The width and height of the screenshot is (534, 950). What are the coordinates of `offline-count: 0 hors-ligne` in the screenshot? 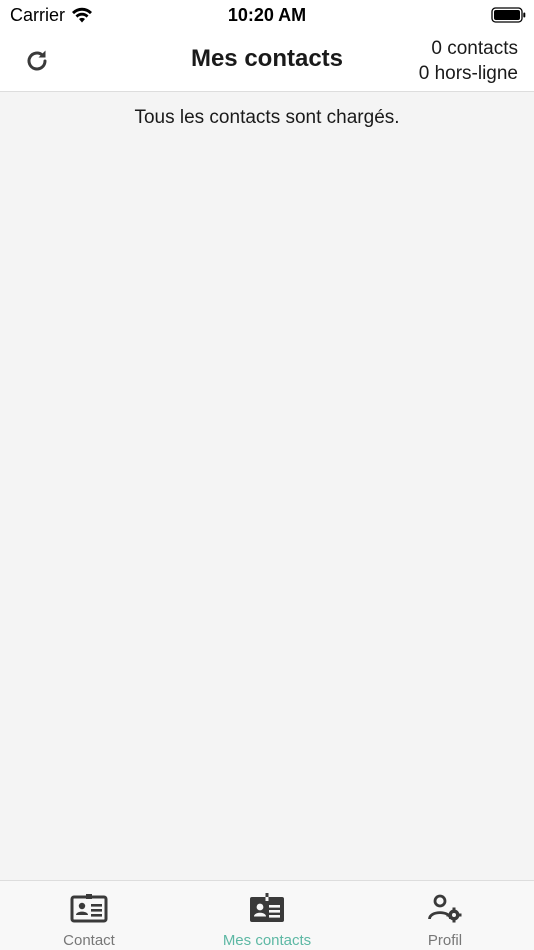 It's located at (468, 73).